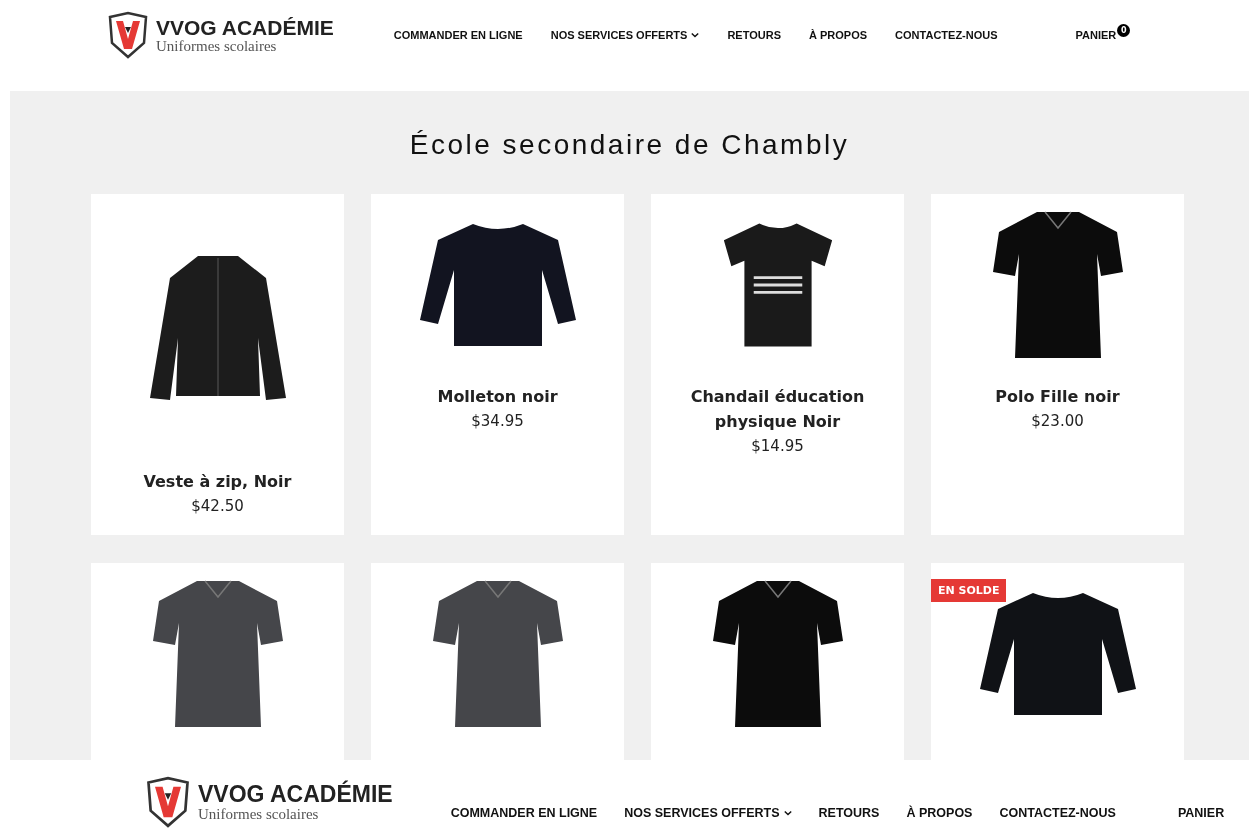 Image resolution: width=1249 pixels, height=838 pixels. I want to click on product-name: Chandail éducation physique Noir, so click(777, 409).